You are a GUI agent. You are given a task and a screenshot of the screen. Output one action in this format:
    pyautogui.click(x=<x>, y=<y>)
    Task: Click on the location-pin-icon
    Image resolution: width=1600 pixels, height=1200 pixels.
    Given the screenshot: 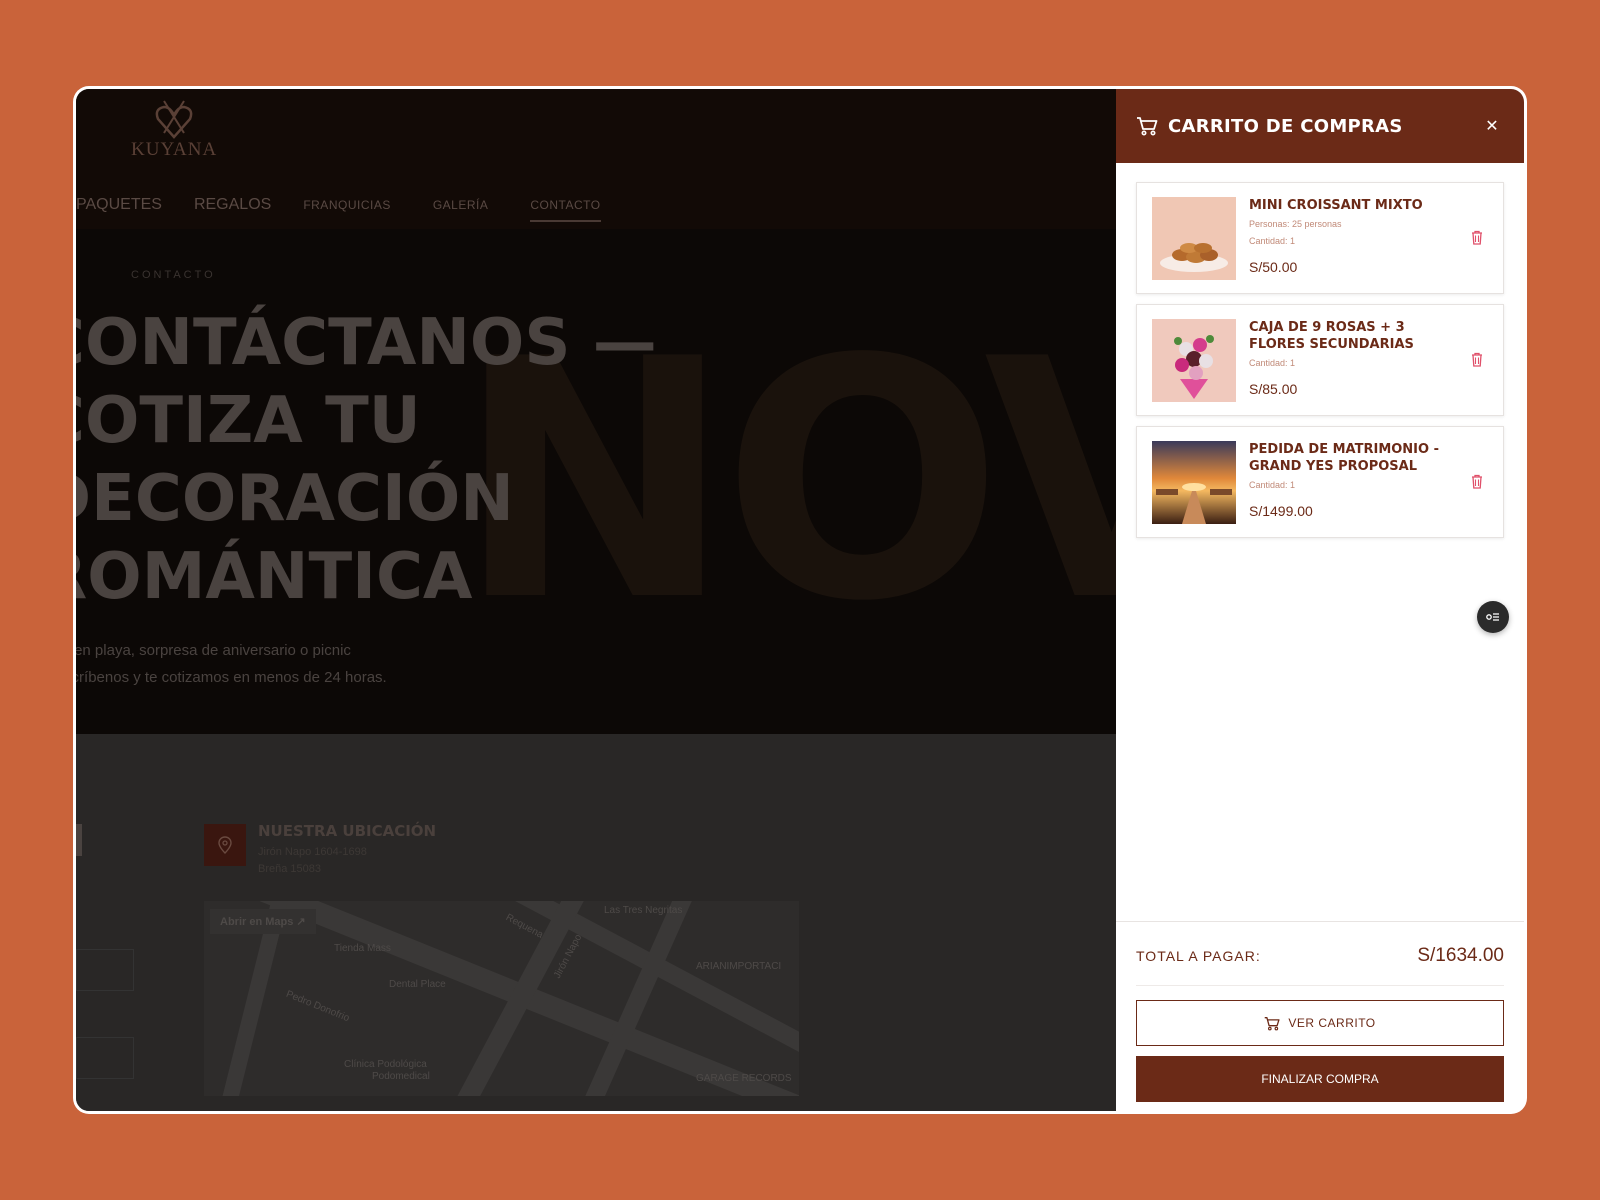 What is the action you would take?
    pyautogui.click(x=225, y=845)
    